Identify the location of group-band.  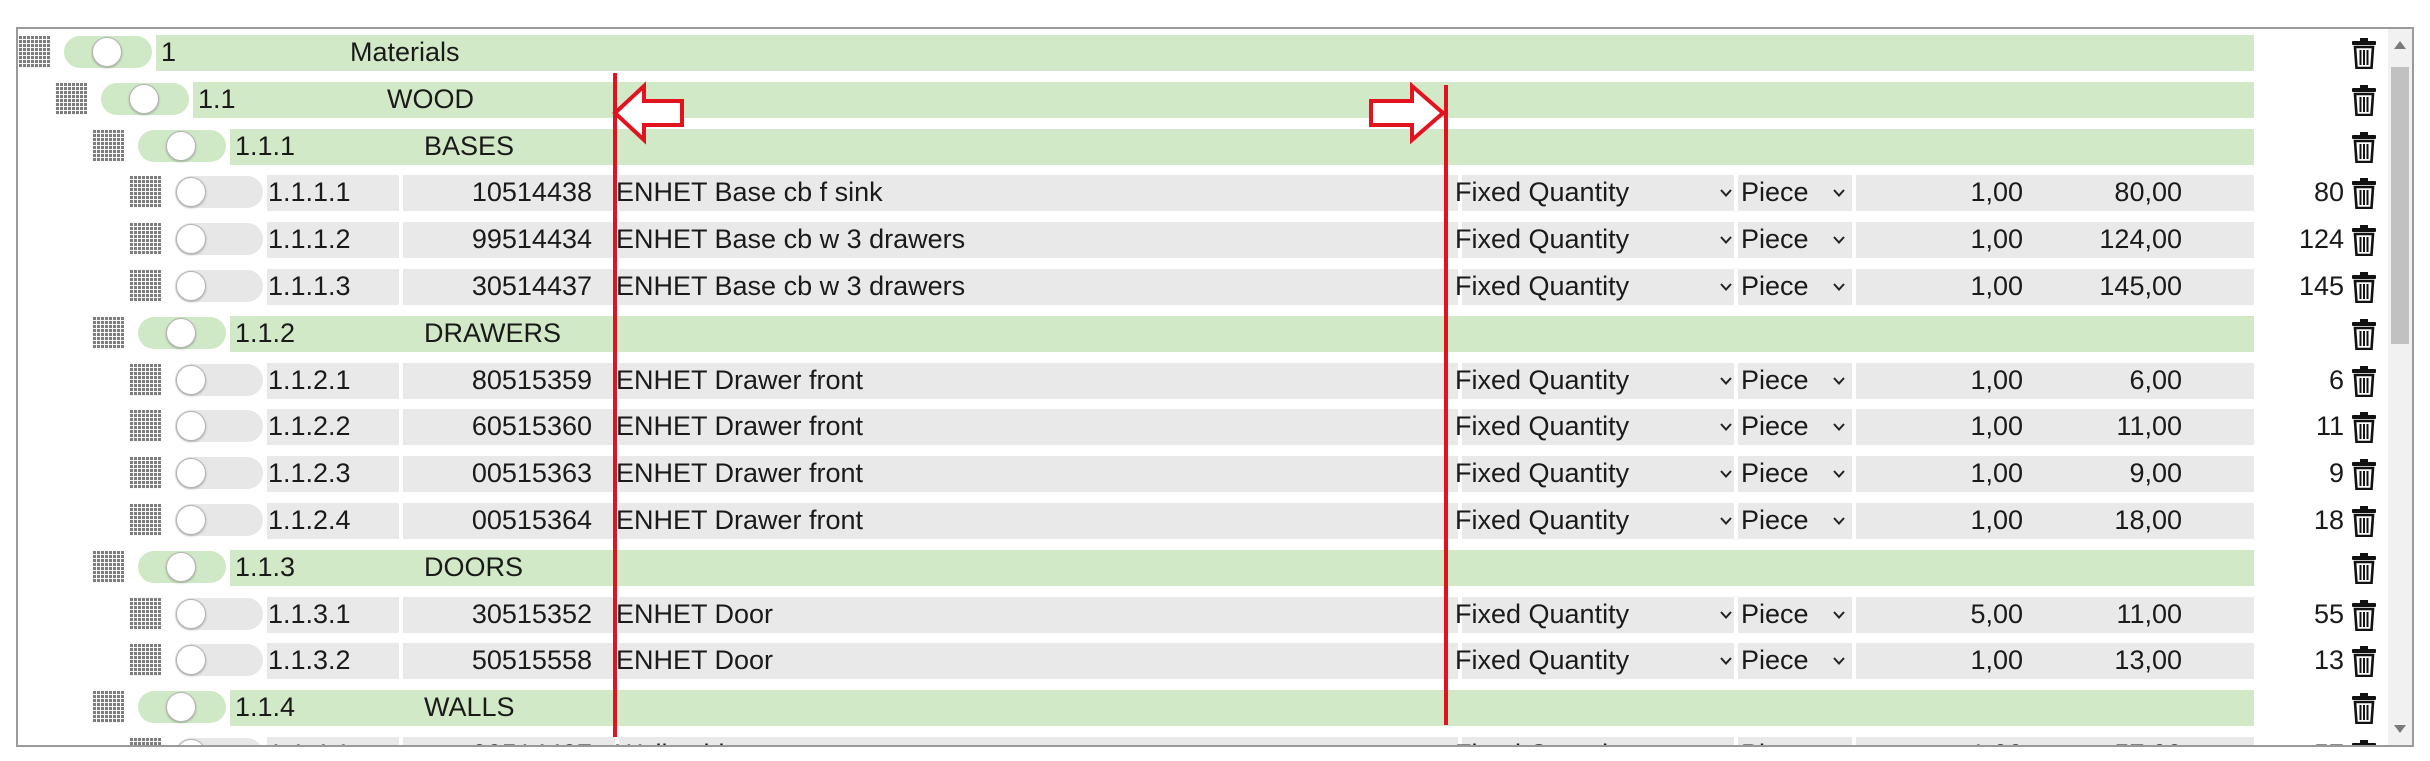
(1242, 146).